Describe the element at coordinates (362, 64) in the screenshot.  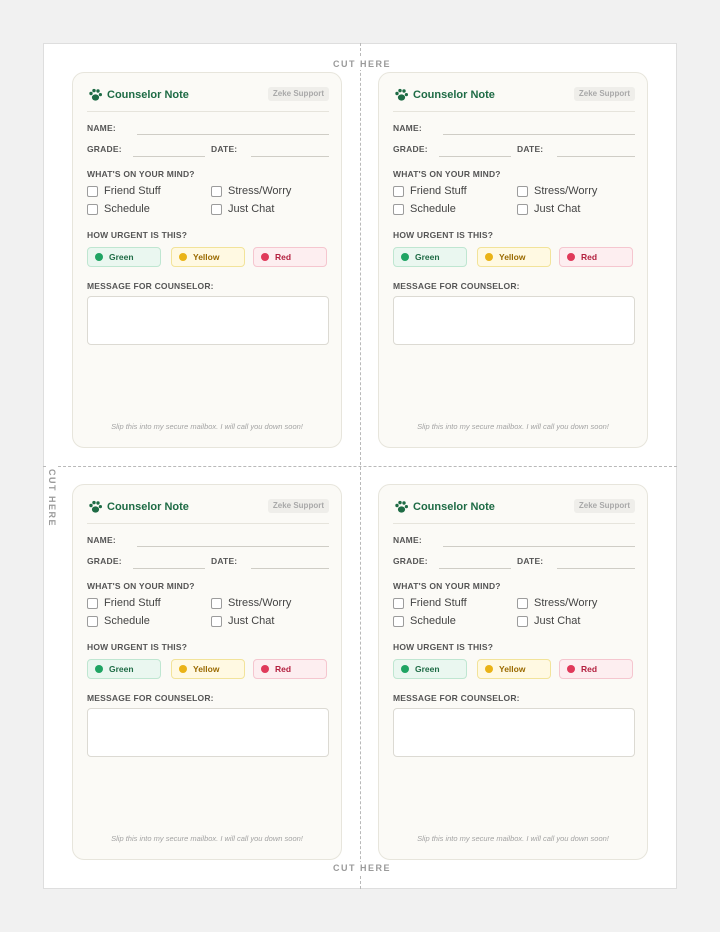
I see `cut-here-label-top: CUT HERE` at that location.